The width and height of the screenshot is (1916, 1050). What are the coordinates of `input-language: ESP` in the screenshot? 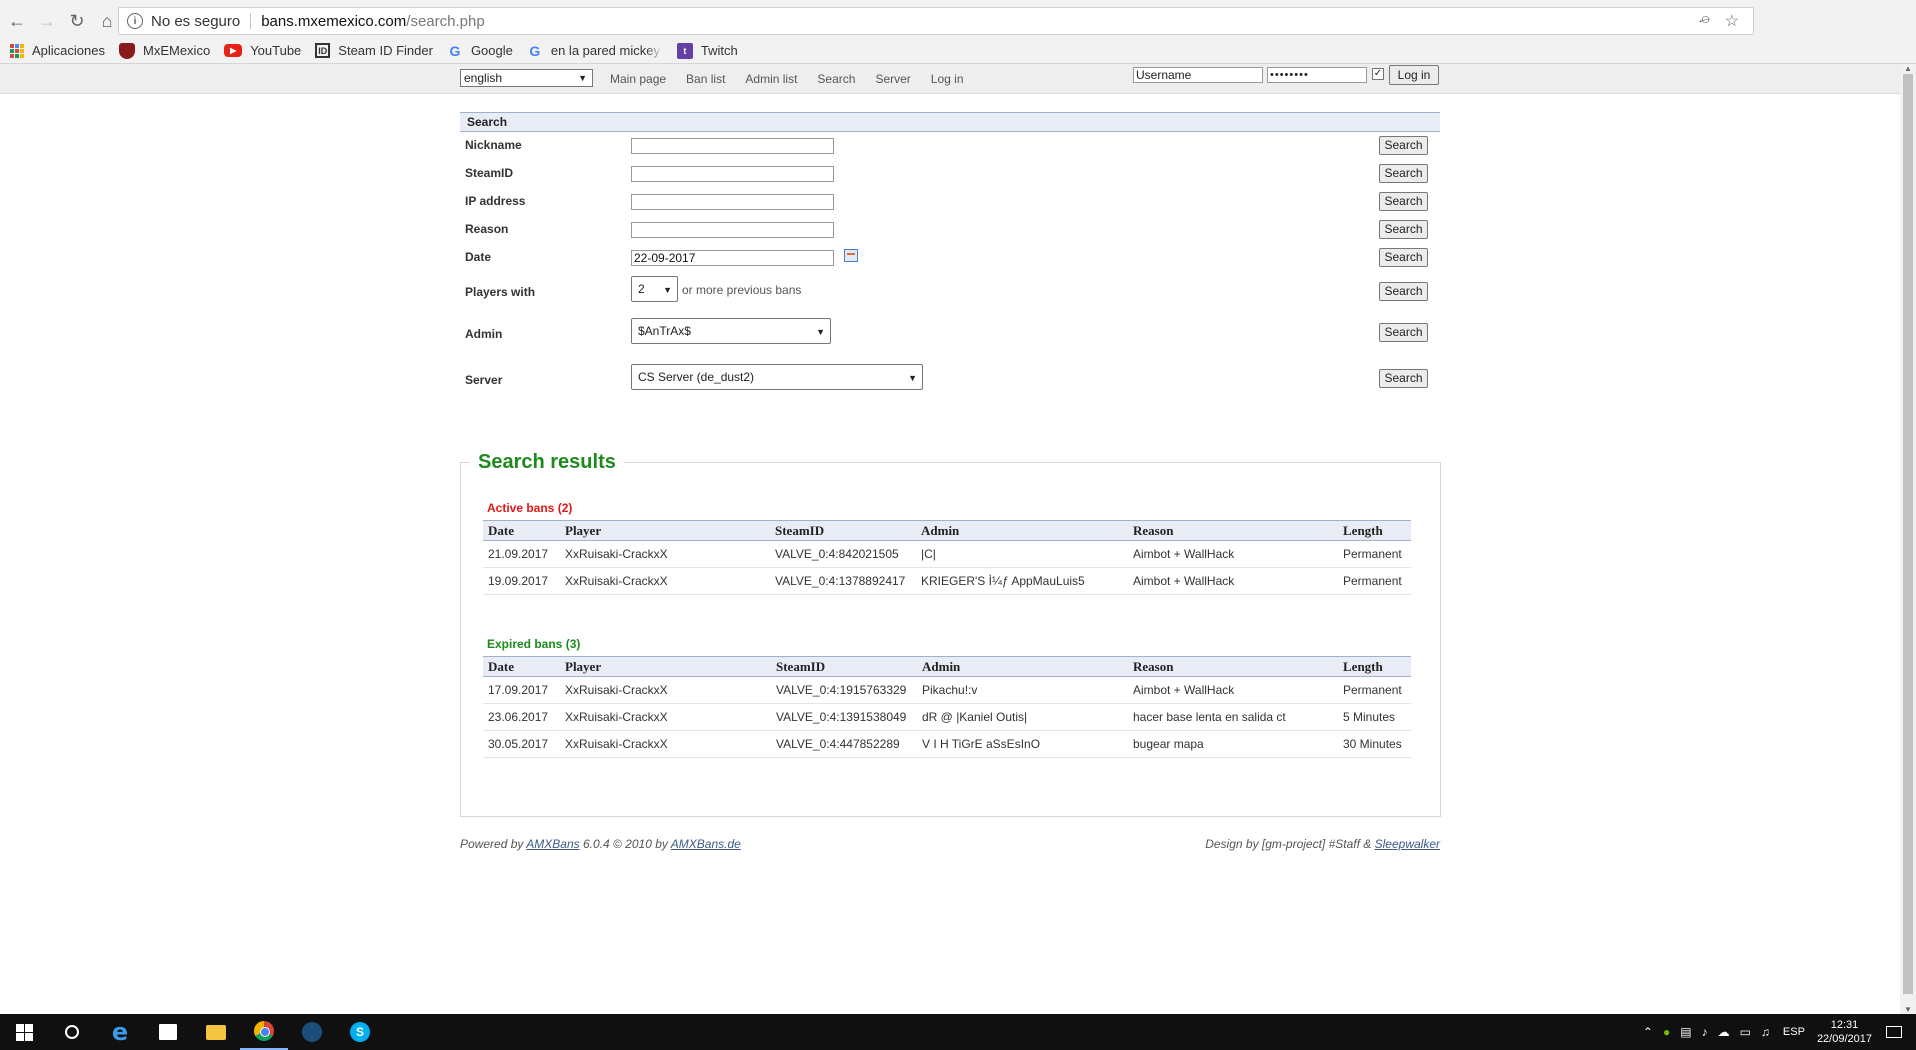 It's located at (1794, 1032).